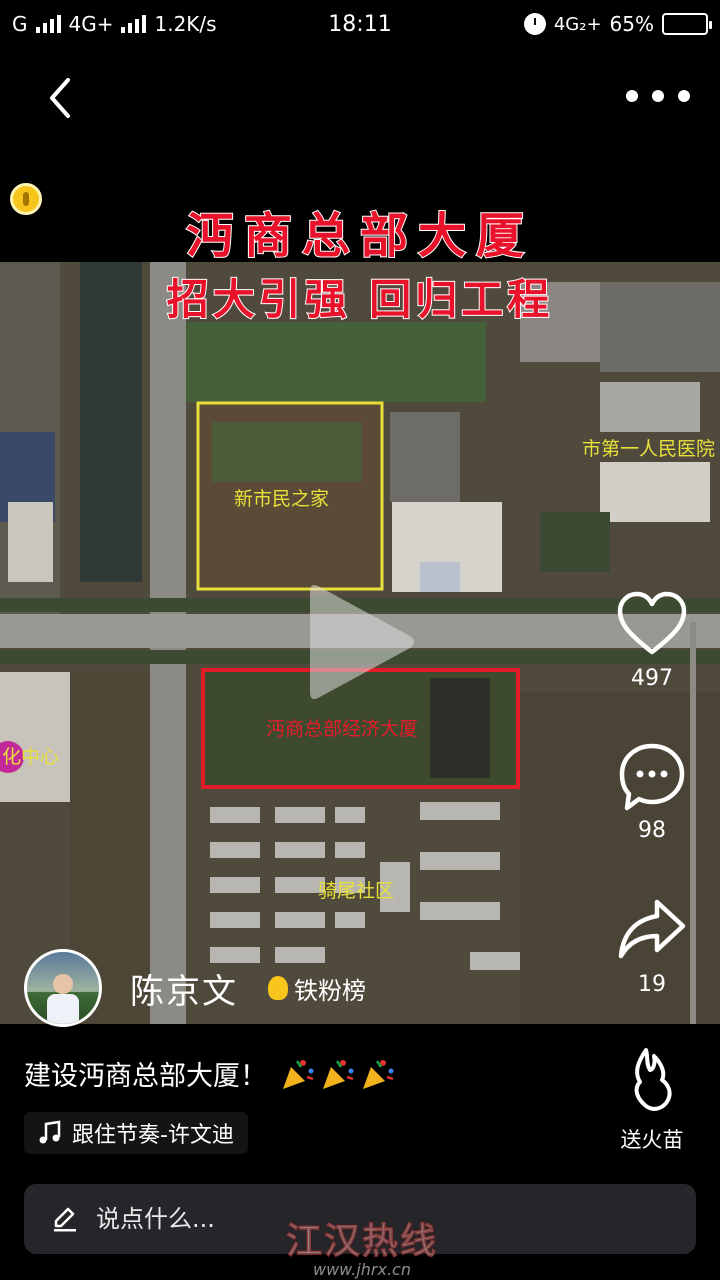 The width and height of the screenshot is (720, 1280). What do you see at coordinates (63, 988) in the screenshot?
I see `avatar` at bounding box center [63, 988].